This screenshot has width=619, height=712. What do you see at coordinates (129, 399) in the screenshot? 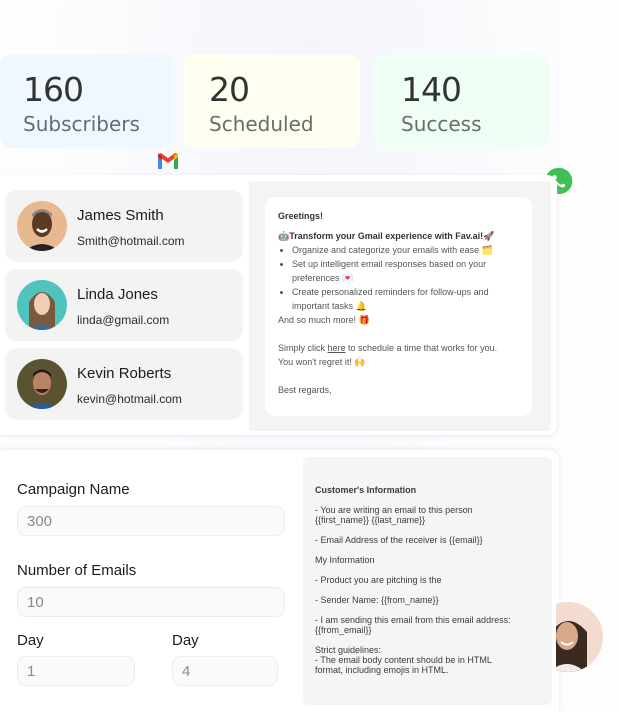
I see `contact-email: kevin@hotmail.com` at bounding box center [129, 399].